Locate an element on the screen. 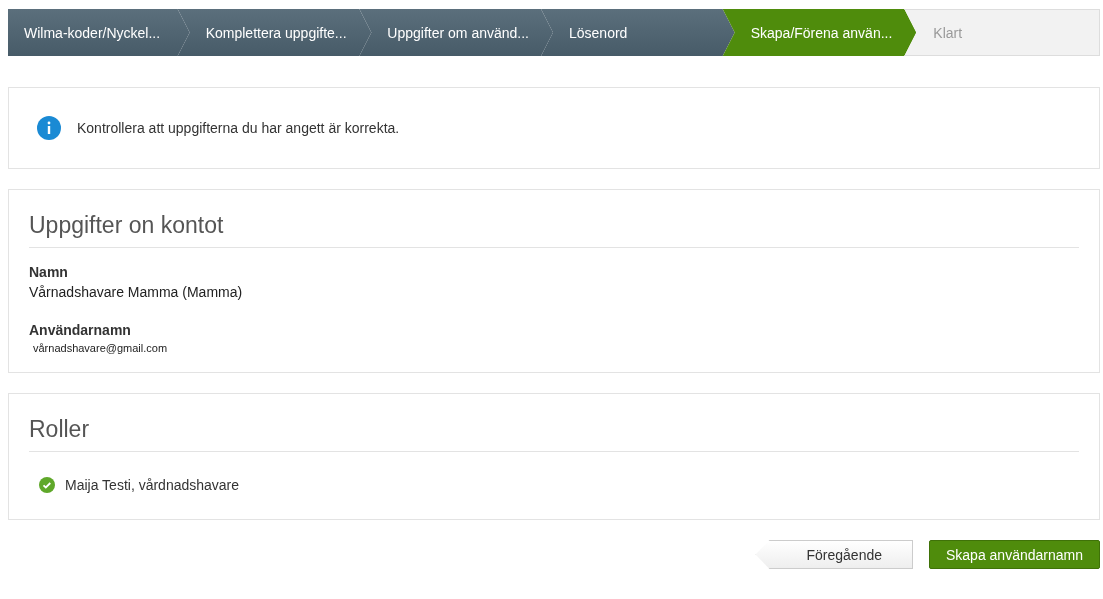 This screenshot has height=599, width=1103. back-button: Föregående is located at coordinates (834, 554).